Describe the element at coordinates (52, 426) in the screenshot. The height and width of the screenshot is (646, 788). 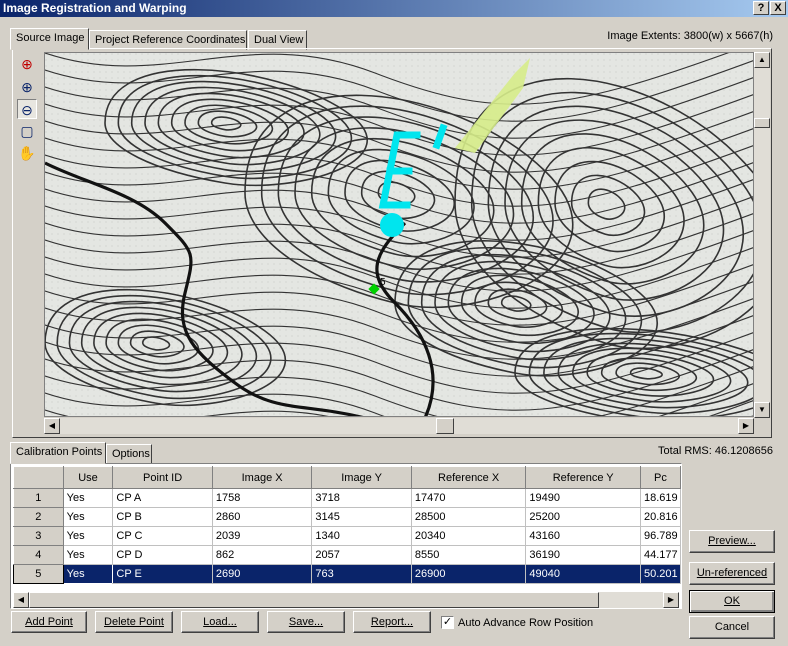
I see `scroll-left-button: ◀` at that location.